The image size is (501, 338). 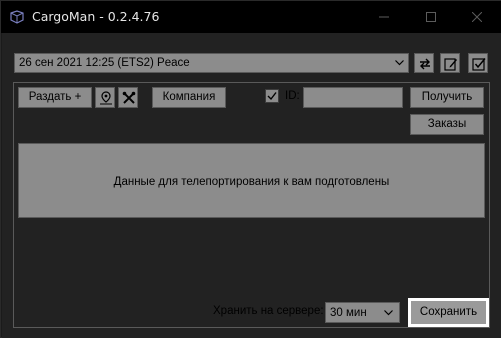 I want to click on maximize-button, so click(x=431, y=17).